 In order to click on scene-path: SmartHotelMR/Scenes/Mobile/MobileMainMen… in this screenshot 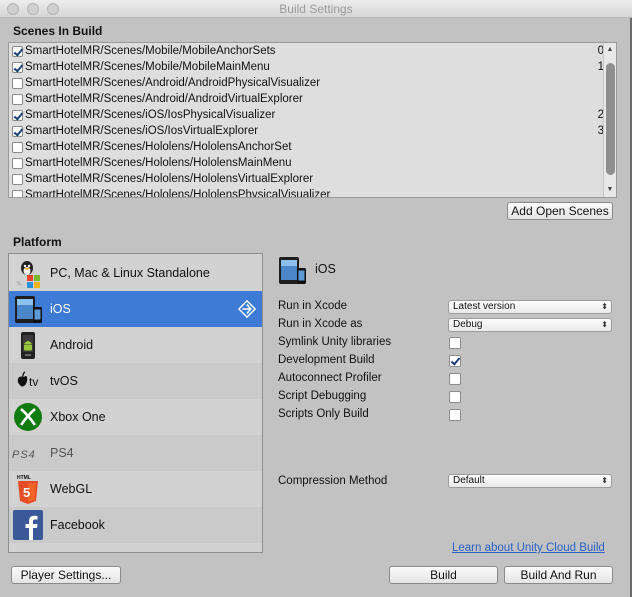, I will do `click(147, 67)`.